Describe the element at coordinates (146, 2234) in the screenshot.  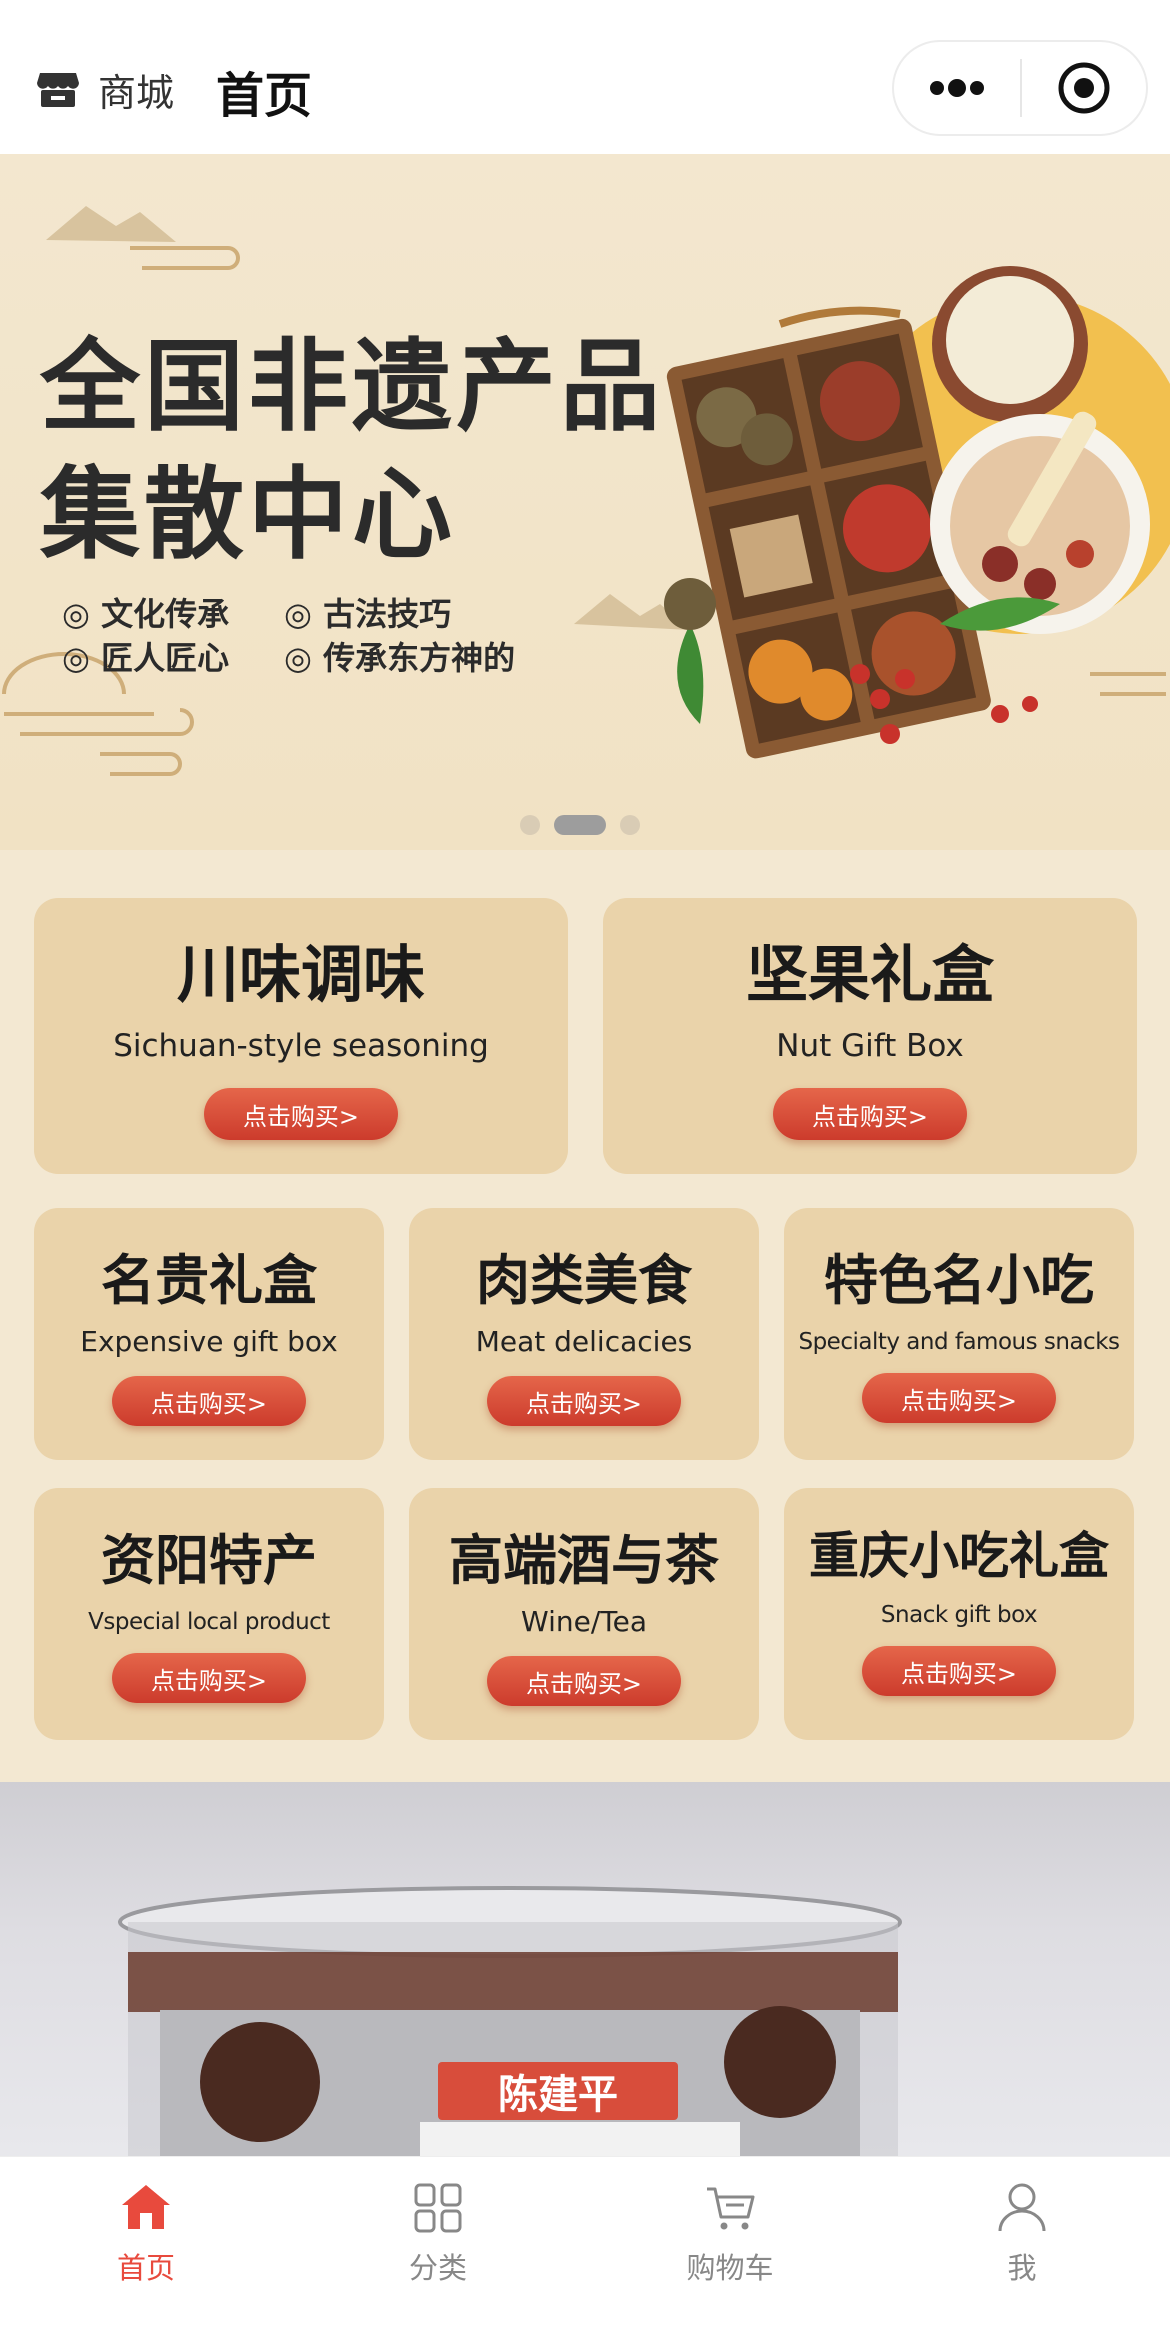
I see `tab-home: 首页` at that location.